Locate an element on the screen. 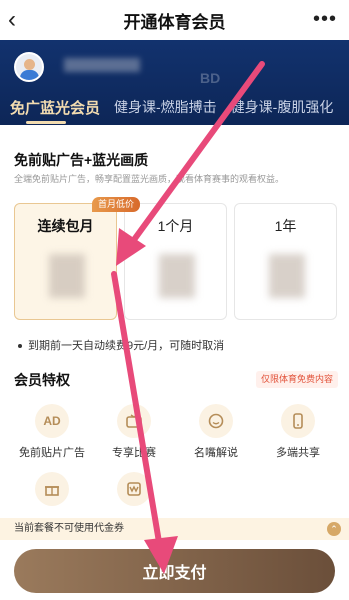  first-month-discount-badge: 首月低价 is located at coordinates (116, 204).